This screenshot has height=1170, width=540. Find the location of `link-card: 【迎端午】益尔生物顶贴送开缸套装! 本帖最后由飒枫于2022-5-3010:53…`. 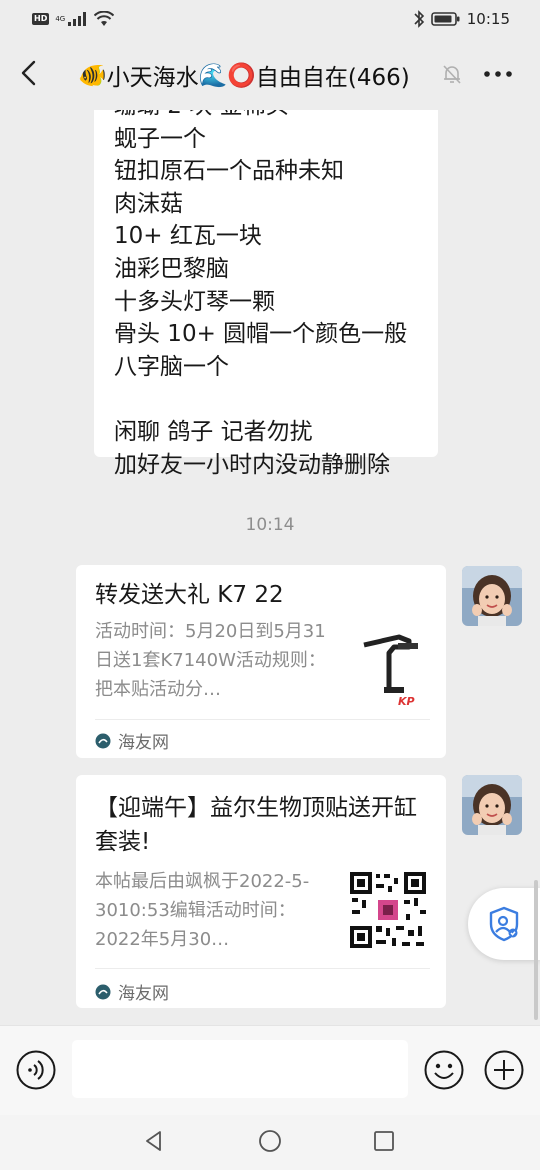

link-card: 【迎端午】益尔生物顶贴送开缸套装! 本帖最后由飒枫于2022-5-3010:53… is located at coordinates (261, 891).